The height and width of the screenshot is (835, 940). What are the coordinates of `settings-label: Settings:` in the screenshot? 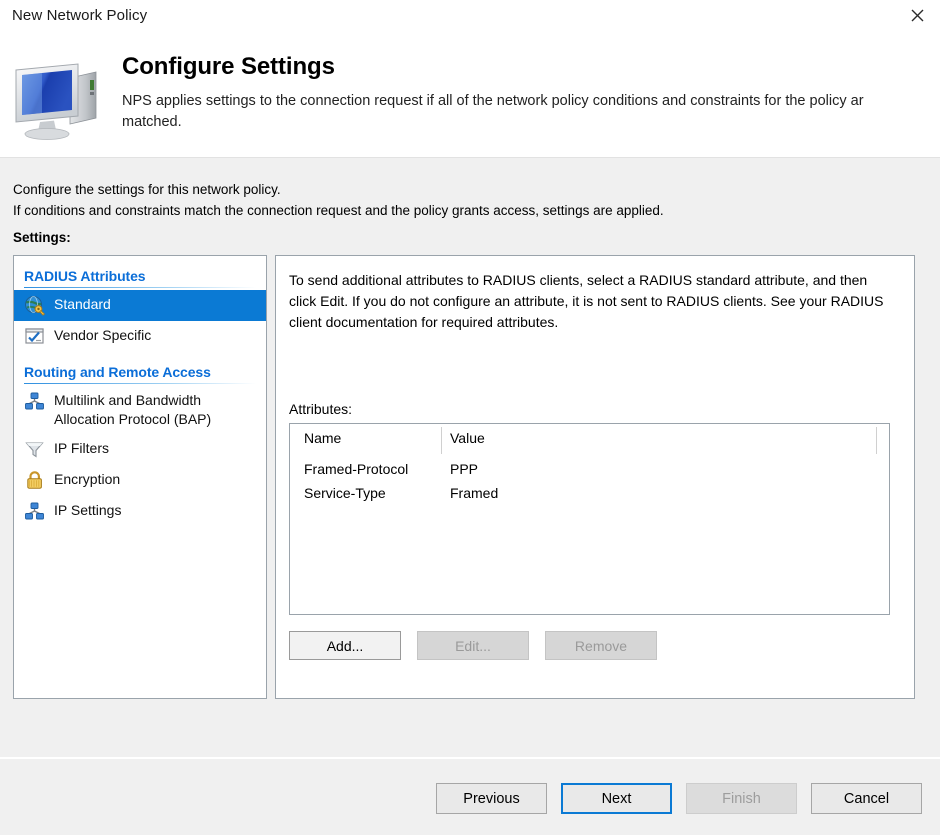 It's located at (42, 237).